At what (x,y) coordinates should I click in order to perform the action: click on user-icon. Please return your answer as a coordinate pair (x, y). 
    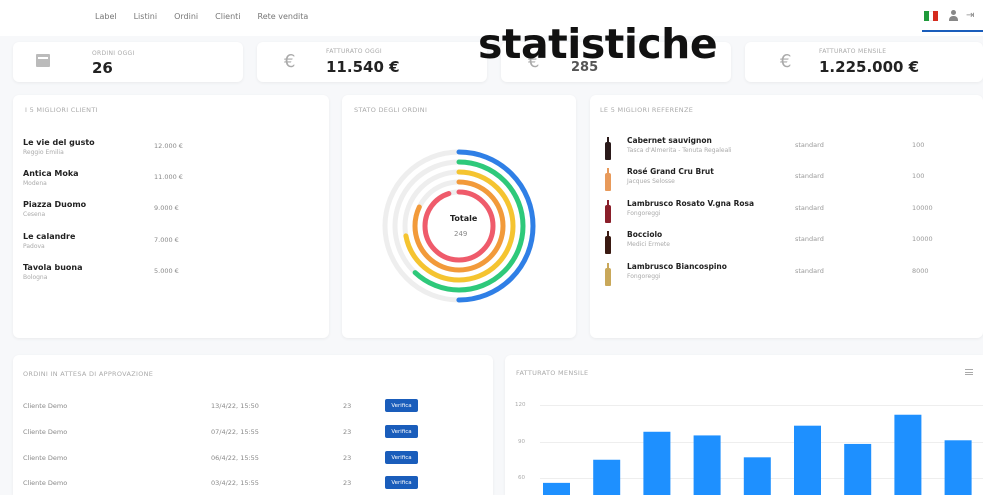
    Looking at the image, I should click on (953, 16).